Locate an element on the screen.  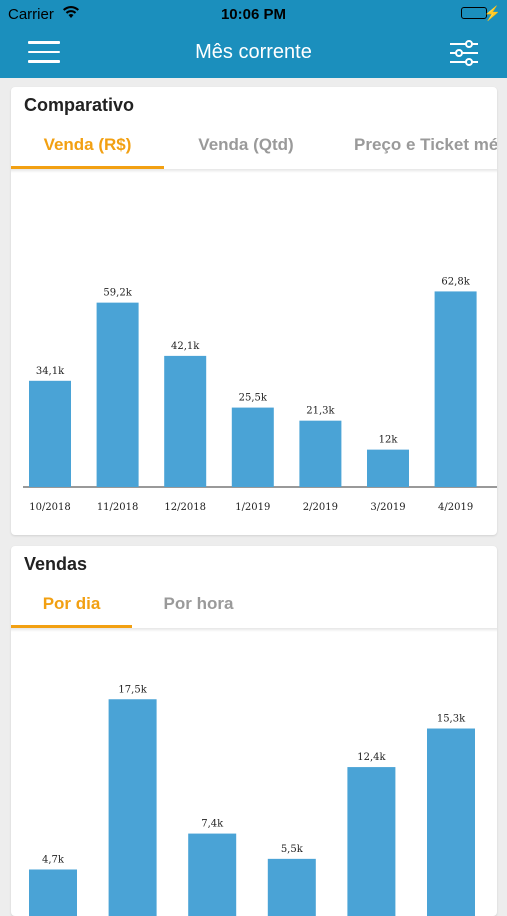
tab-por-dia: Por dia is located at coordinates (71, 602).